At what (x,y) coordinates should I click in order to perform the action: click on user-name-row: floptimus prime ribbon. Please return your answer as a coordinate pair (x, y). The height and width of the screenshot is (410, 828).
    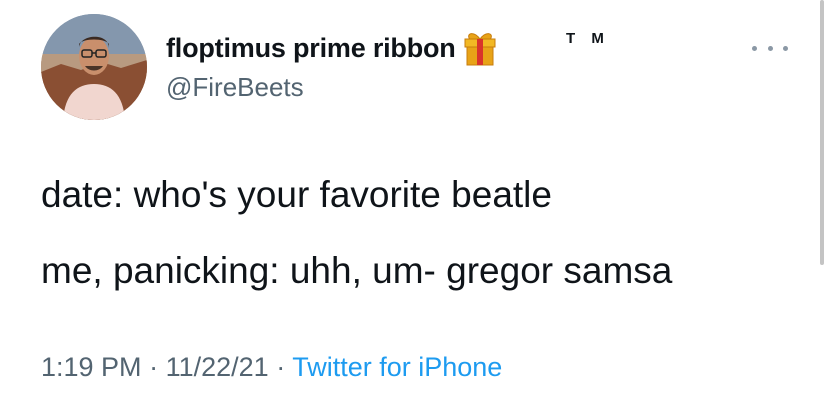
    Looking at the image, I should click on (333, 48).